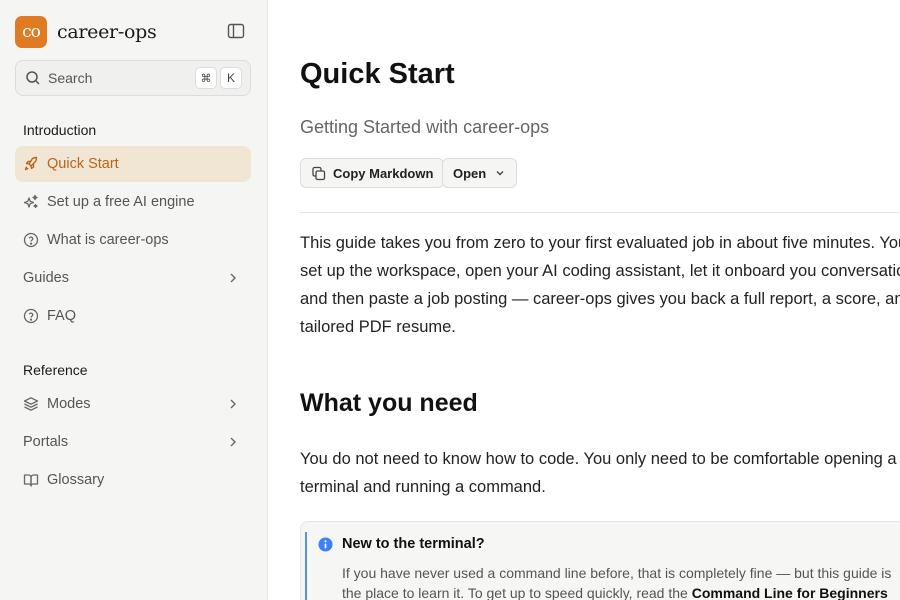 The height and width of the screenshot is (600, 900). What do you see at coordinates (76, 480) in the screenshot?
I see `sidebar-item-label: Glossary` at bounding box center [76, 480].